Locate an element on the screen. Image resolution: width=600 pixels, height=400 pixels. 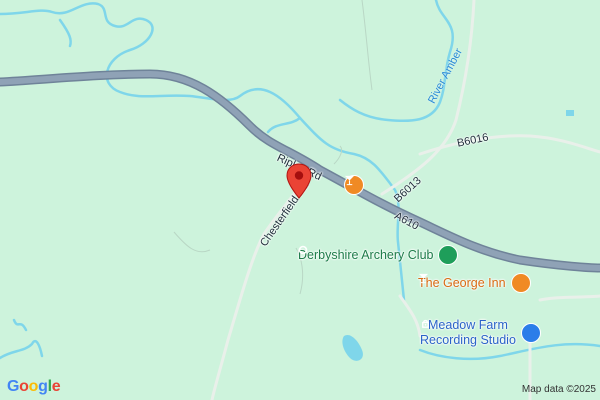
park-icon is located at coordinates (378, 255).